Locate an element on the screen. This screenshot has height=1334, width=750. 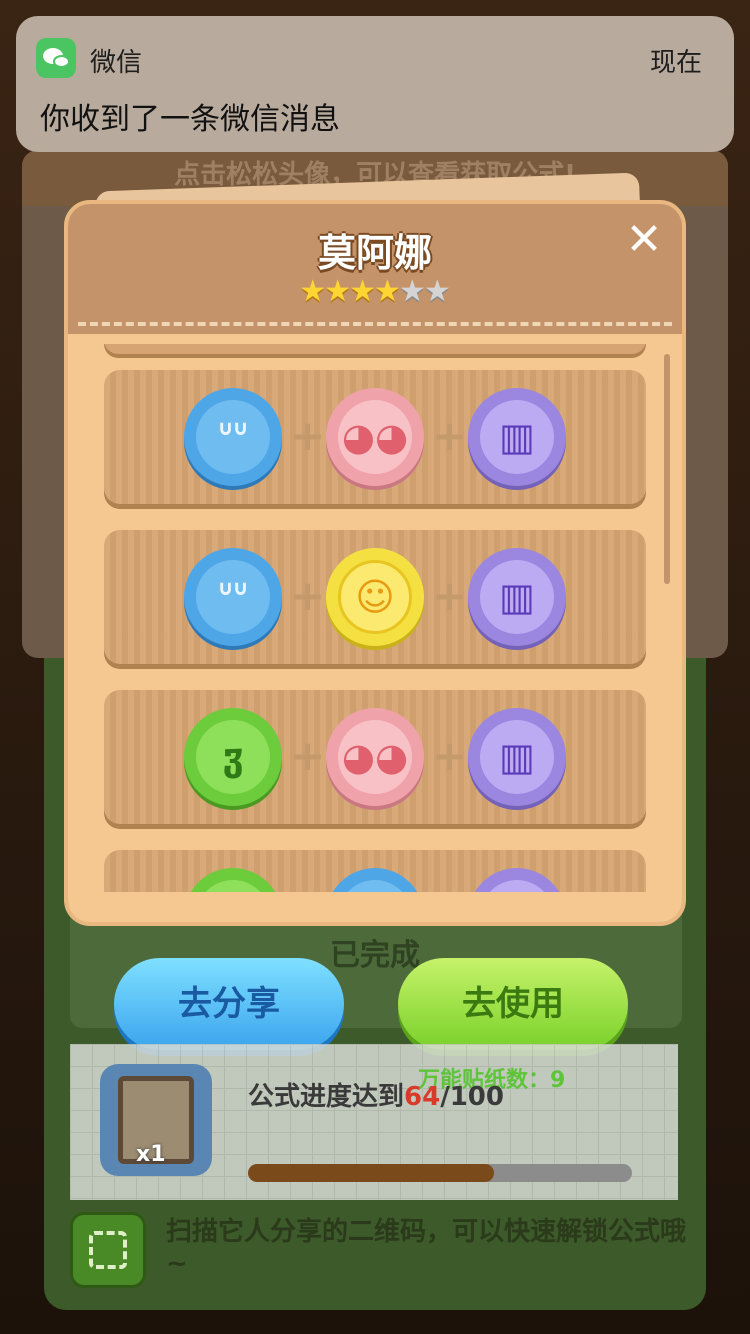
use-button: 去使用 is located at coordinates (513, 1004).